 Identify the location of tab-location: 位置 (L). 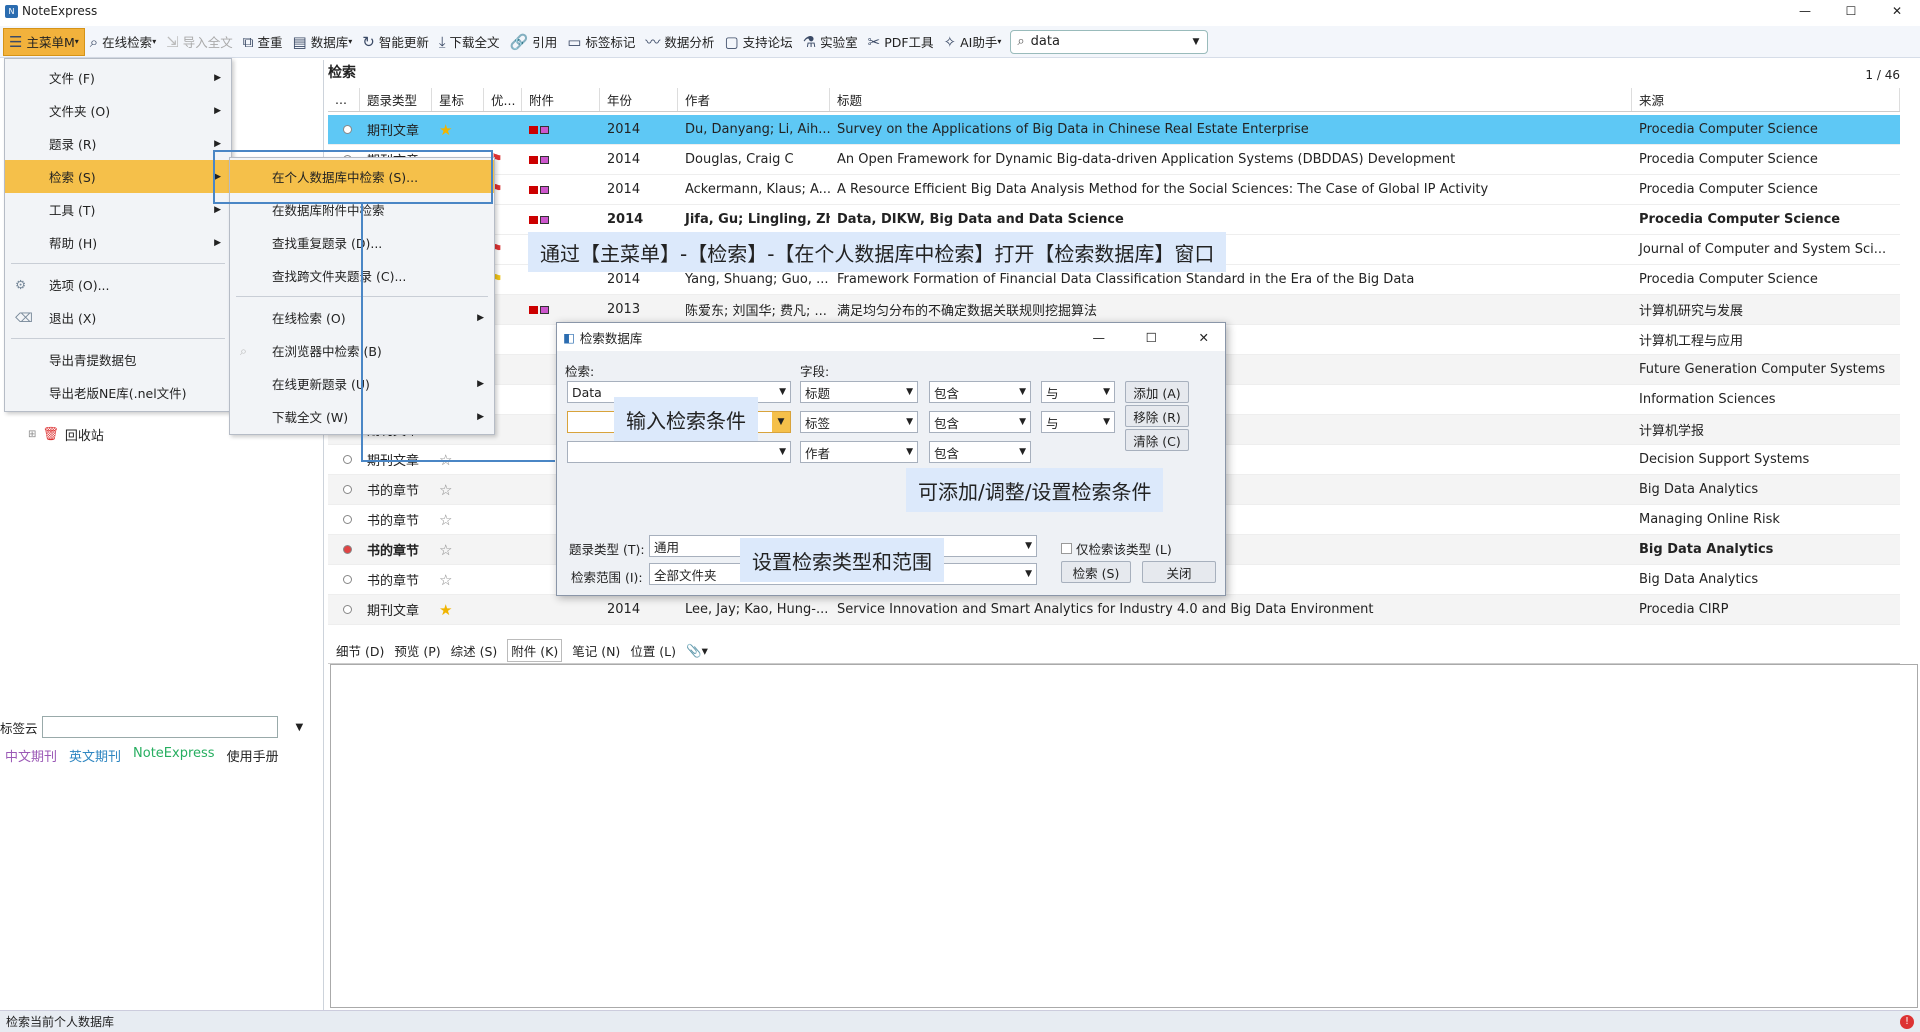
(653, 650).